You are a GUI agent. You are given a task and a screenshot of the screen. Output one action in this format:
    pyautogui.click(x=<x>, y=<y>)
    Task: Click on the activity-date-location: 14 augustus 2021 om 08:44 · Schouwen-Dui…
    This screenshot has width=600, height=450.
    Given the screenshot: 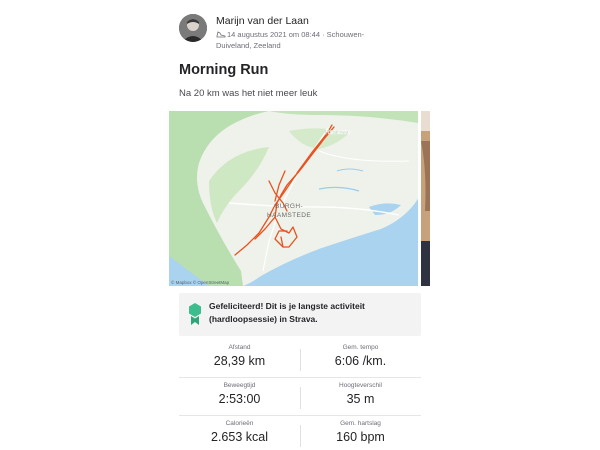 What is the action you would take?
    pyautogui.click(x=290, y=40)
    